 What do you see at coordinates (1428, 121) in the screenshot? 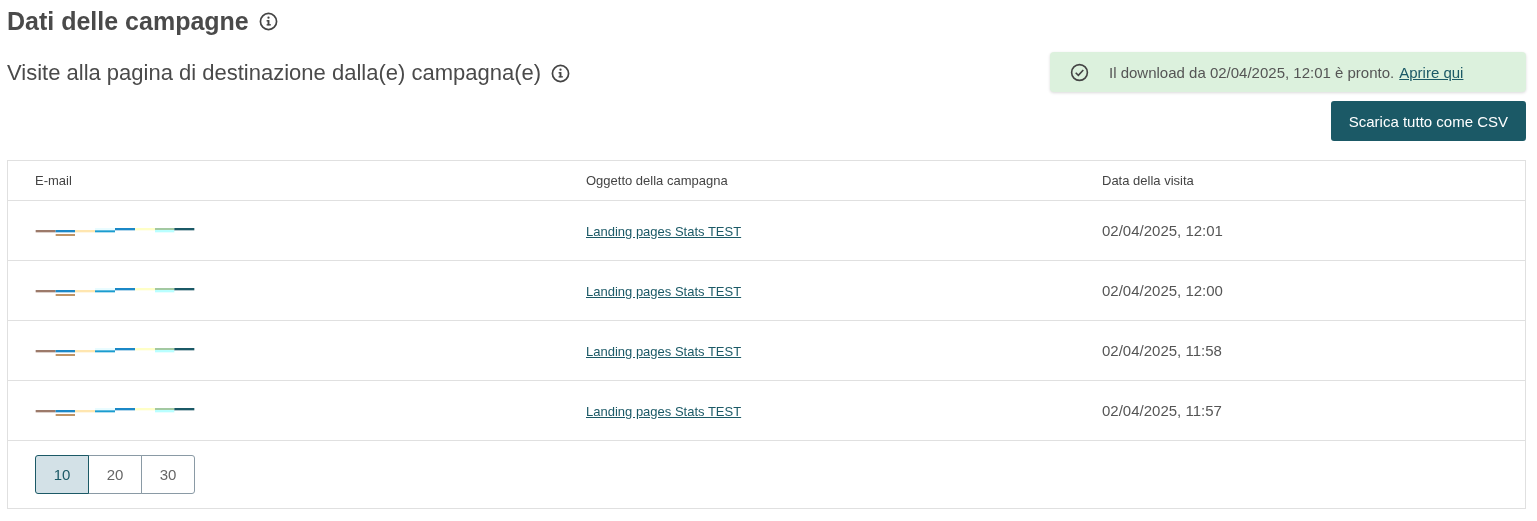
I see `download-csv-button: Scarica tutto come CSV` at bounding box center [1428, 121].